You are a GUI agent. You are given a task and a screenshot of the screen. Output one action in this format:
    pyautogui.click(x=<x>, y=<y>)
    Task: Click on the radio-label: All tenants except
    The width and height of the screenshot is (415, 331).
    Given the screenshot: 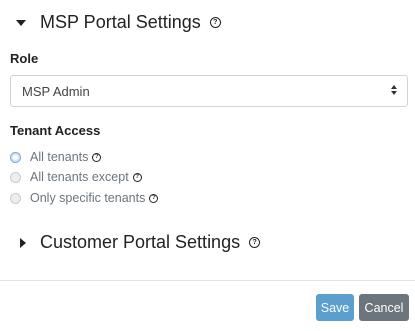 What is the action you would take?
    pyautogui.click(x=79, y=177)
    